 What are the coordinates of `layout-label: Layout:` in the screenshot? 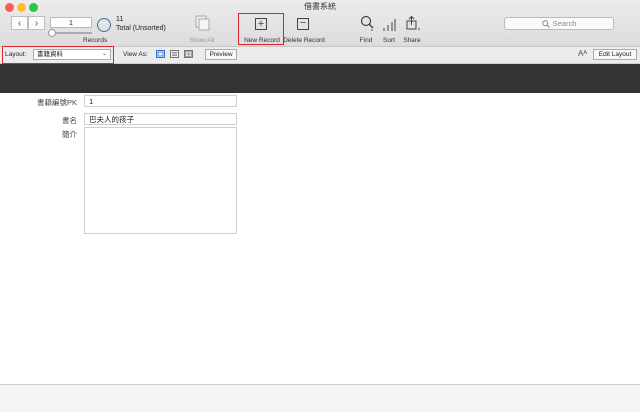 It's located at (16, 54).